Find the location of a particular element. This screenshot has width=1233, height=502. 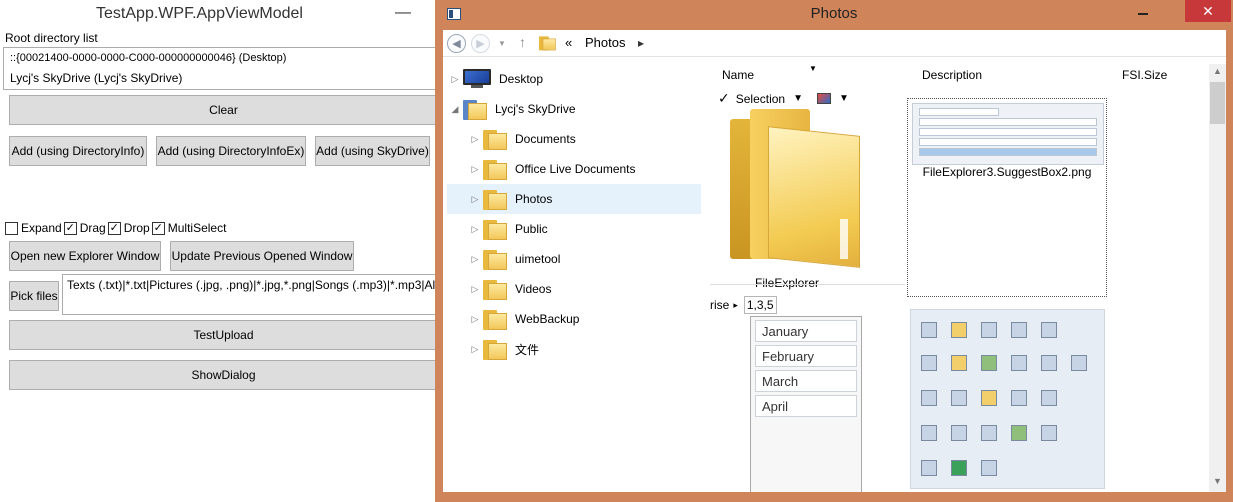

column-header-description: Description is located at coordinates (952, 75).